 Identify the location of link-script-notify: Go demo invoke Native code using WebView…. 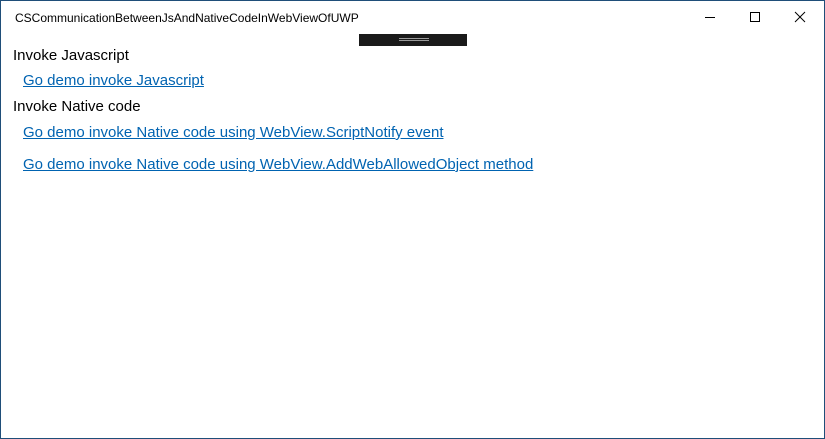
(233, 132).